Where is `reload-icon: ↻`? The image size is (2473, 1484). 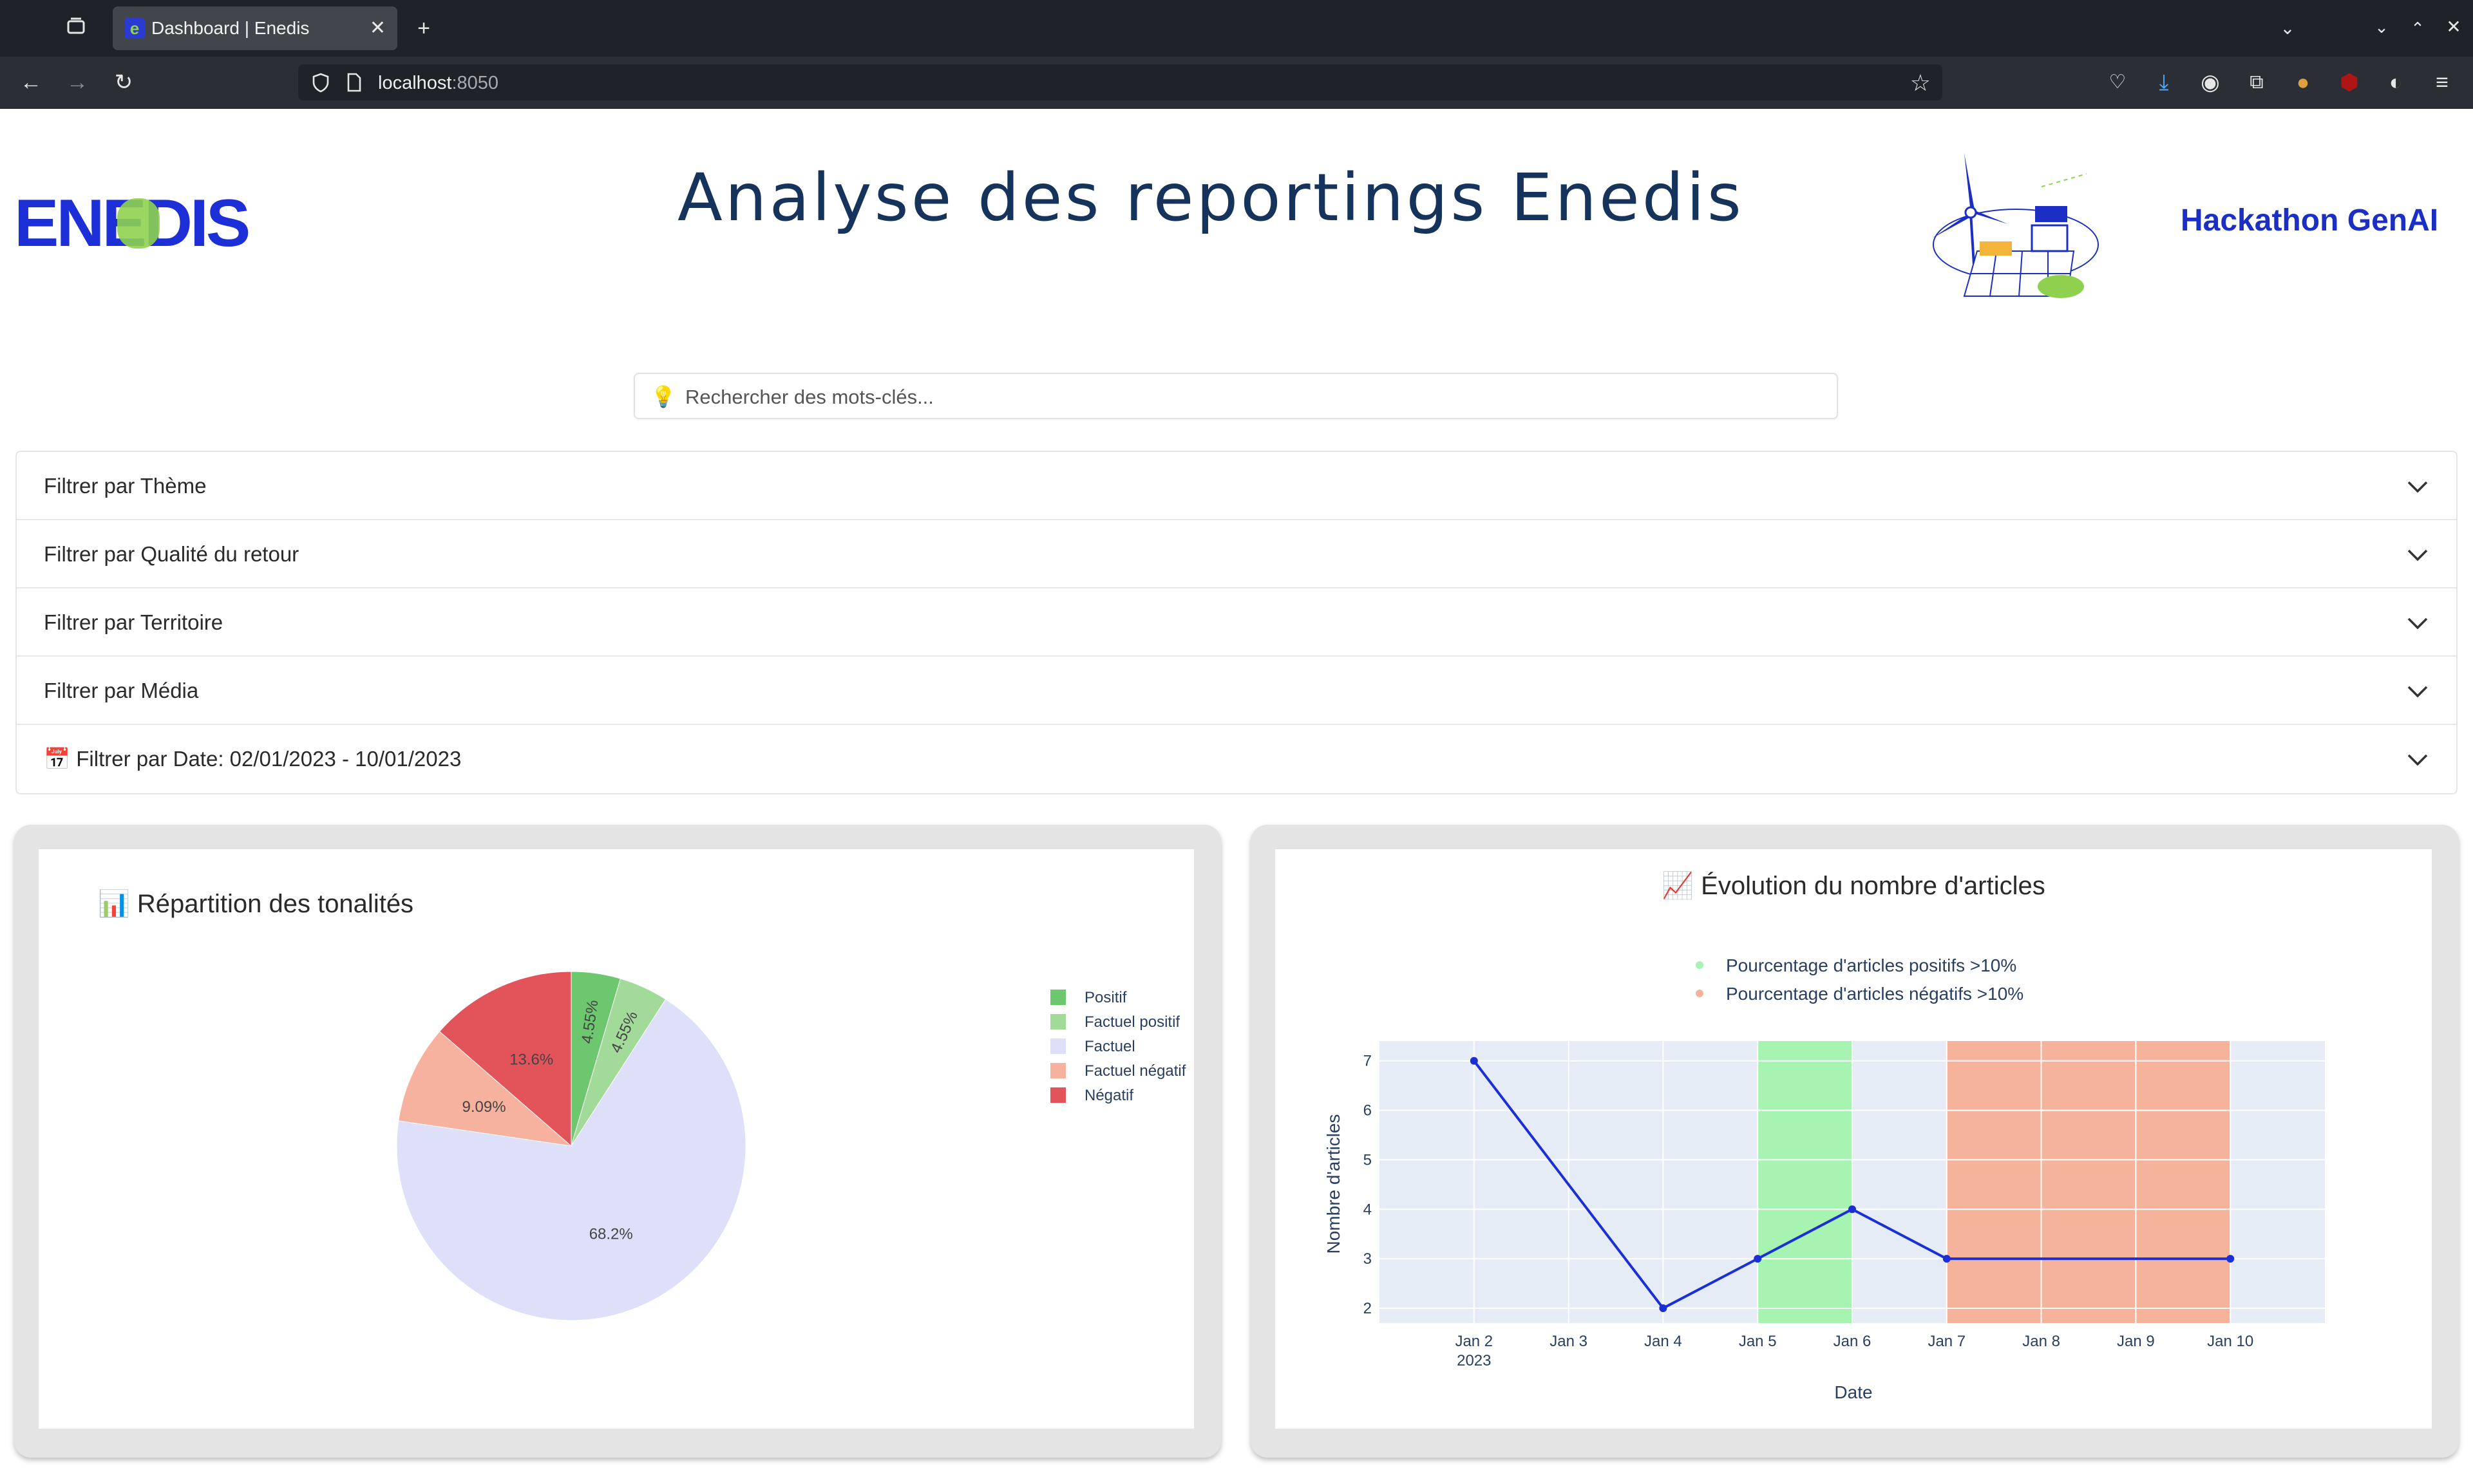 reload-icon: ↻ is located at coordinates (124, 83).